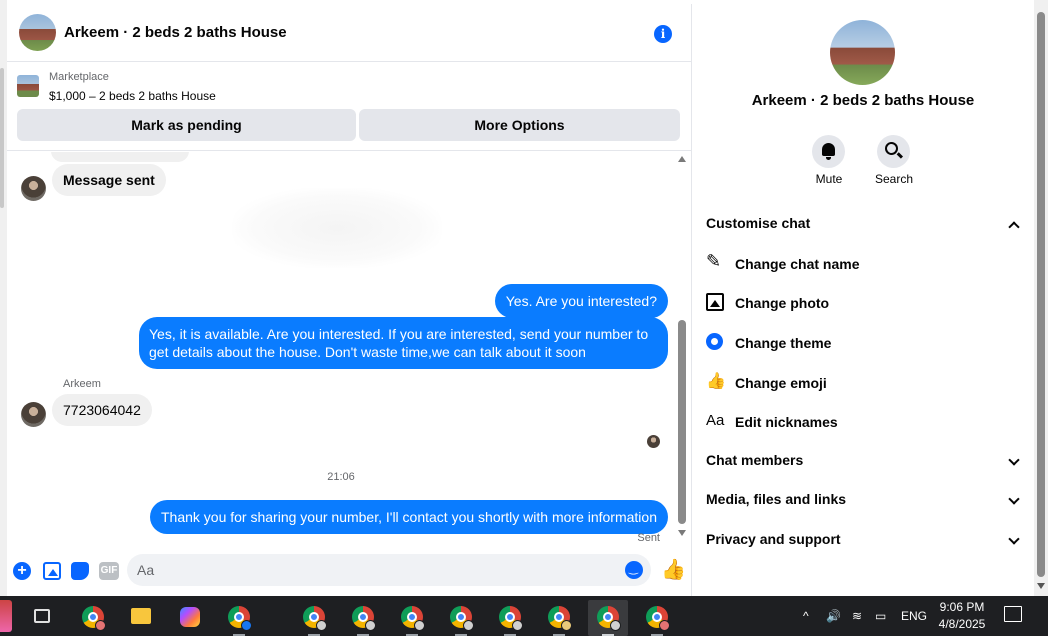 The height and width of the screenshot is (636, 1048). I want to click on message-scrollbar, so click(684, 347).